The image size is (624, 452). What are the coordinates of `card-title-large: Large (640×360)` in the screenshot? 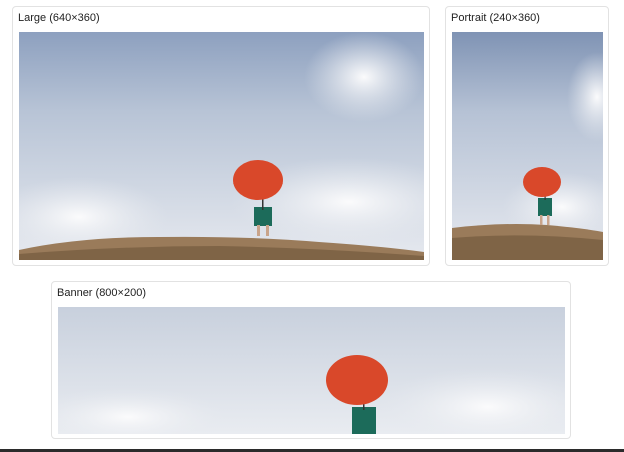 It's located at (59, 18).